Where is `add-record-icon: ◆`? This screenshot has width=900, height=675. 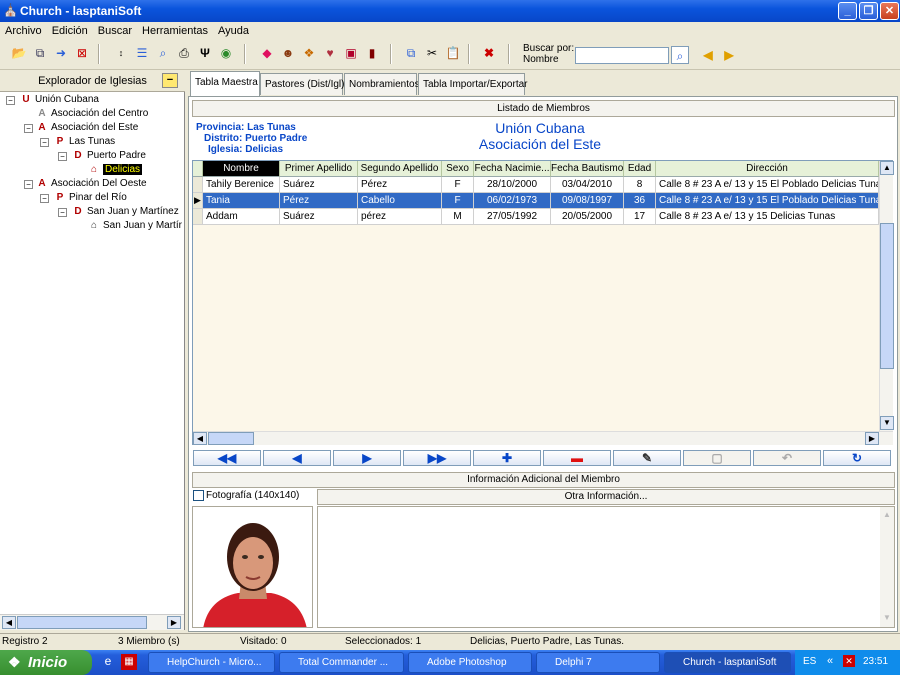 add-record-icon: ◆ is located at coordinates (267, 53).